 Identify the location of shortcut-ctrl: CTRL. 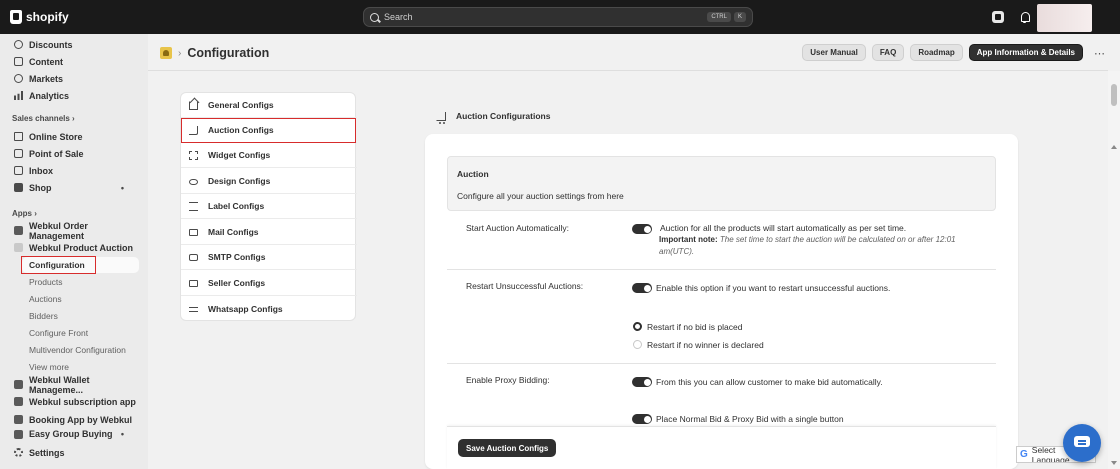
(719, 17).